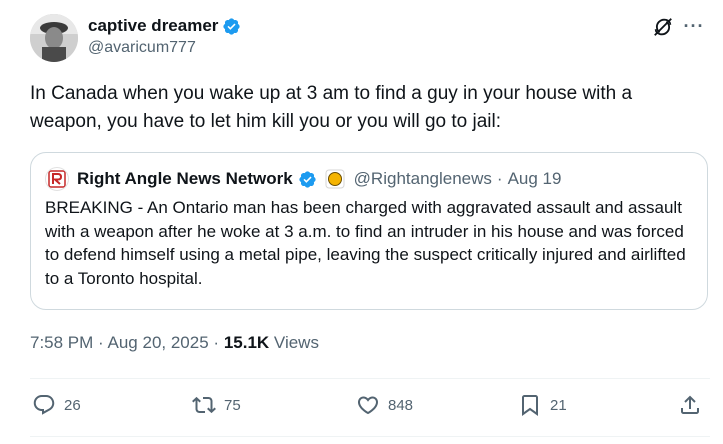  Describe the element at coordinates (384, 405) in the screenshot. I see `like-button: 848` at that location.